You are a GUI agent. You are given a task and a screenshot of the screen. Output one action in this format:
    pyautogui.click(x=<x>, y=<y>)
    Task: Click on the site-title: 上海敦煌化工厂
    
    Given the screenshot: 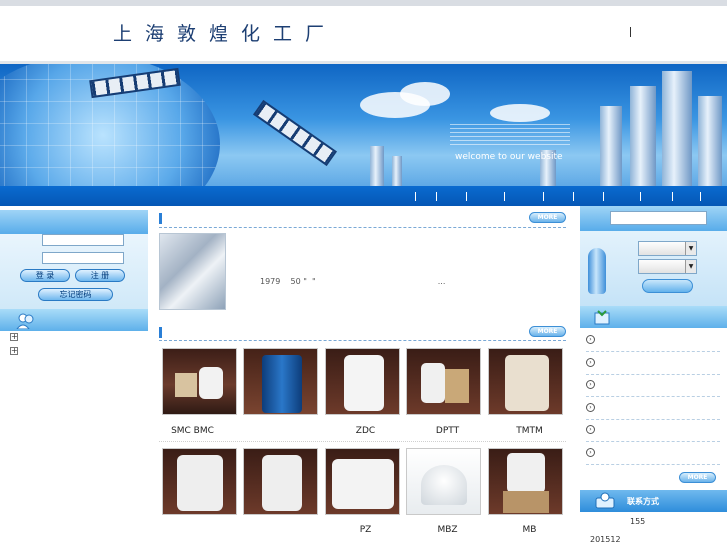 What is the action you would take?
    pyautogui.click(x=225, y=34)
    